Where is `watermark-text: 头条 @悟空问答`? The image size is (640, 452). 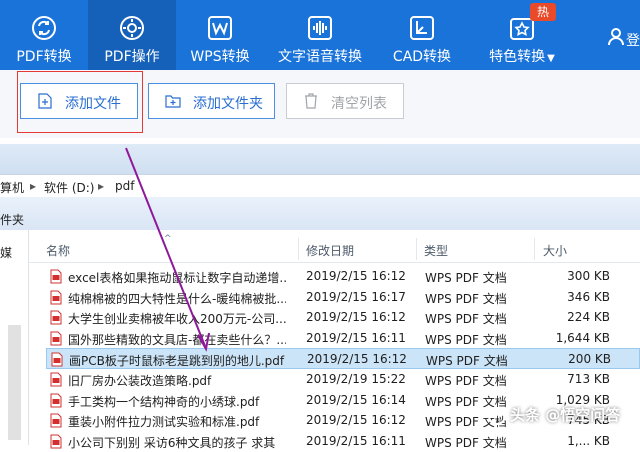
watermark-text: 头条 @悟空问答 is located at coordinates (565, 415).